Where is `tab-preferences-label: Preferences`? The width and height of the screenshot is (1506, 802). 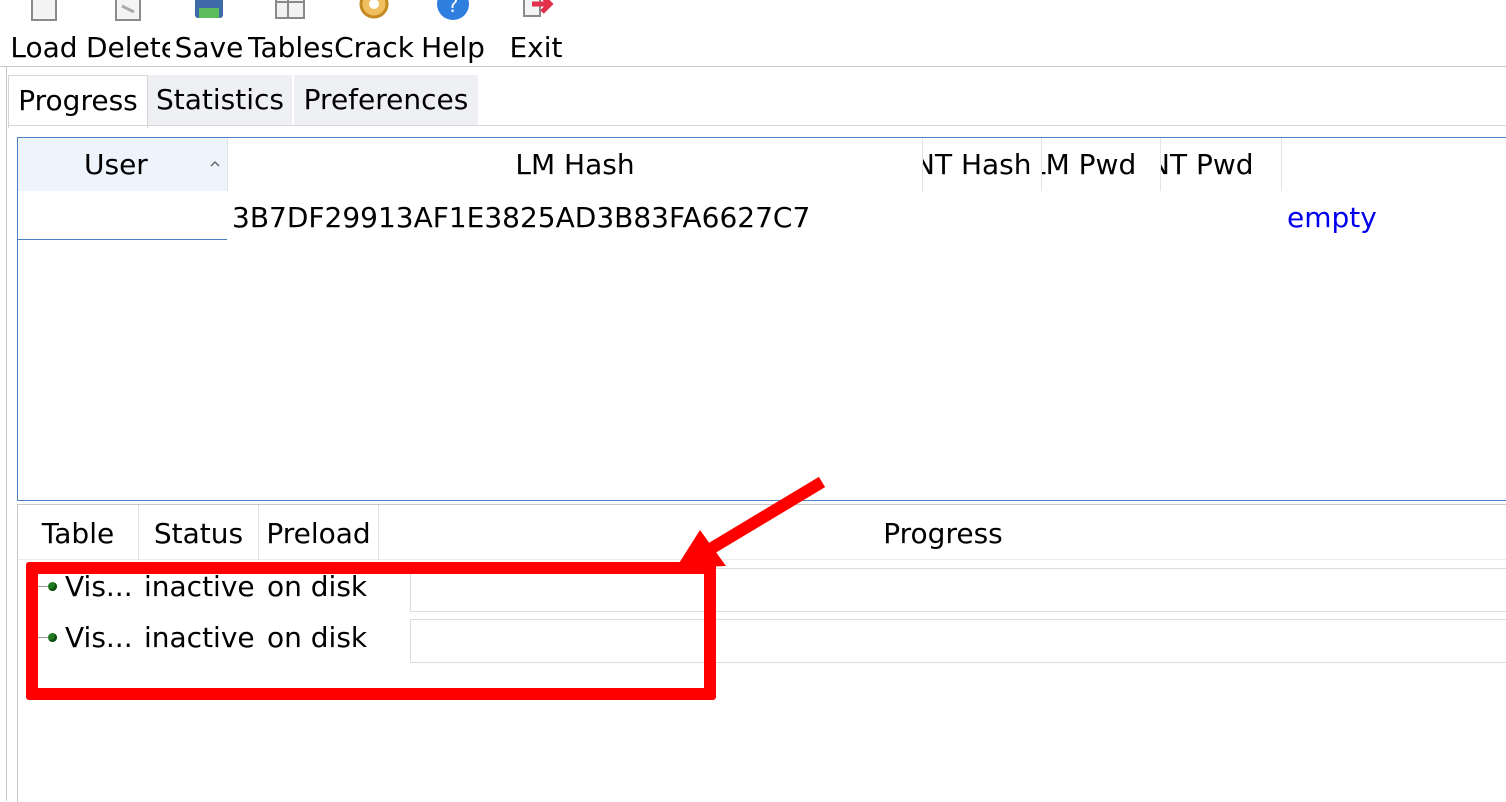
tab-preferences-label: Preferences is located at coordinates (386, 99).